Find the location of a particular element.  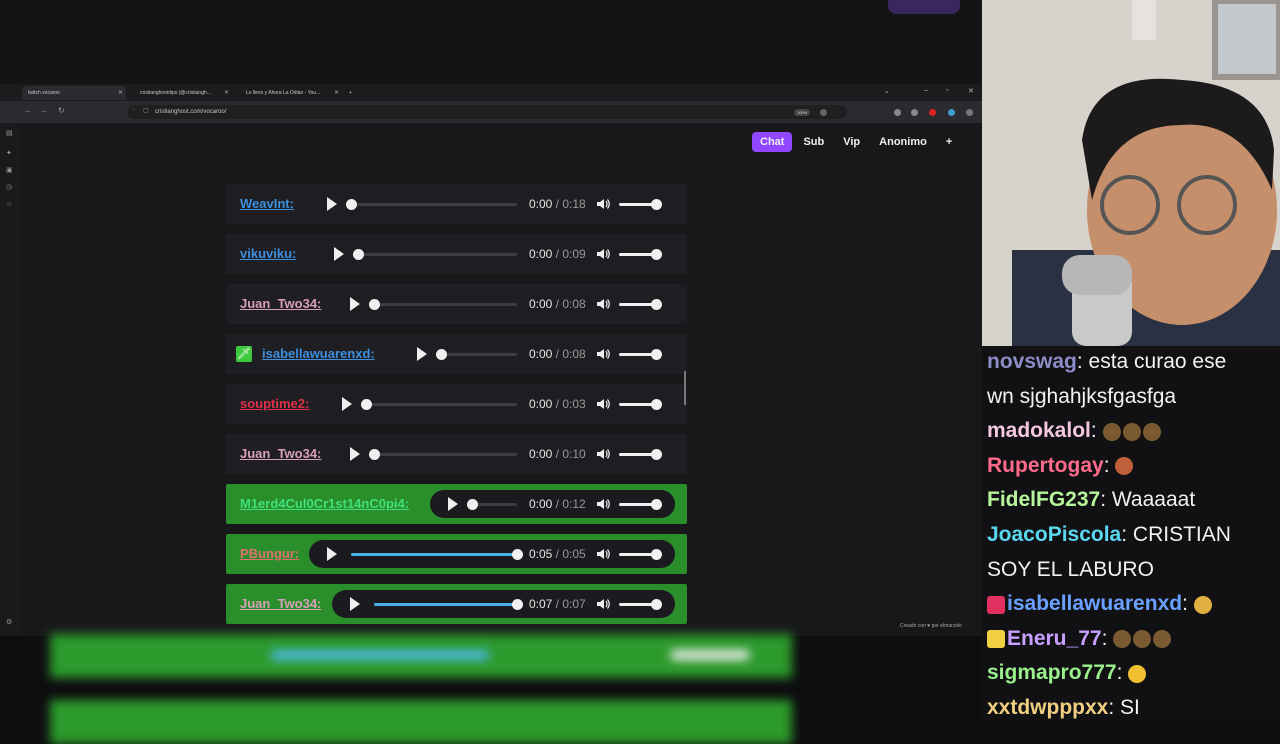

audio-player: 0:07 / 0:07 is located at coordinates (503, 604).